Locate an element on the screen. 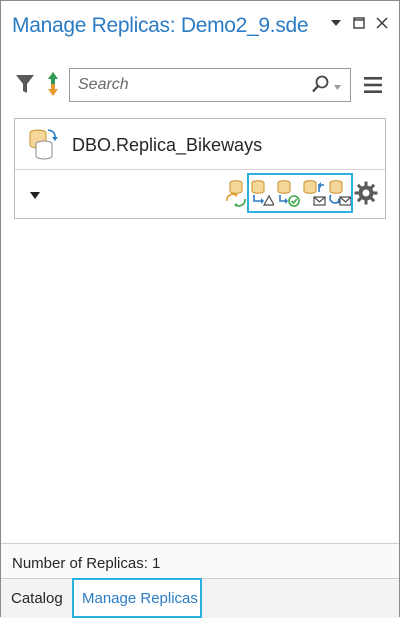 Image resolution: width=400 pixels, height=618 pixels. search-input is located at coordinates (189, 85).